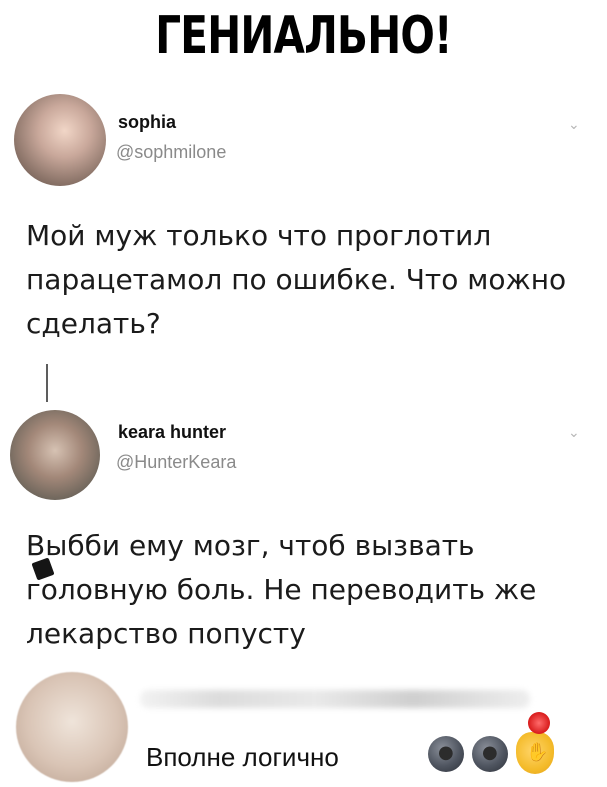  I want to click on red-badge-icon, so click(539, 723).